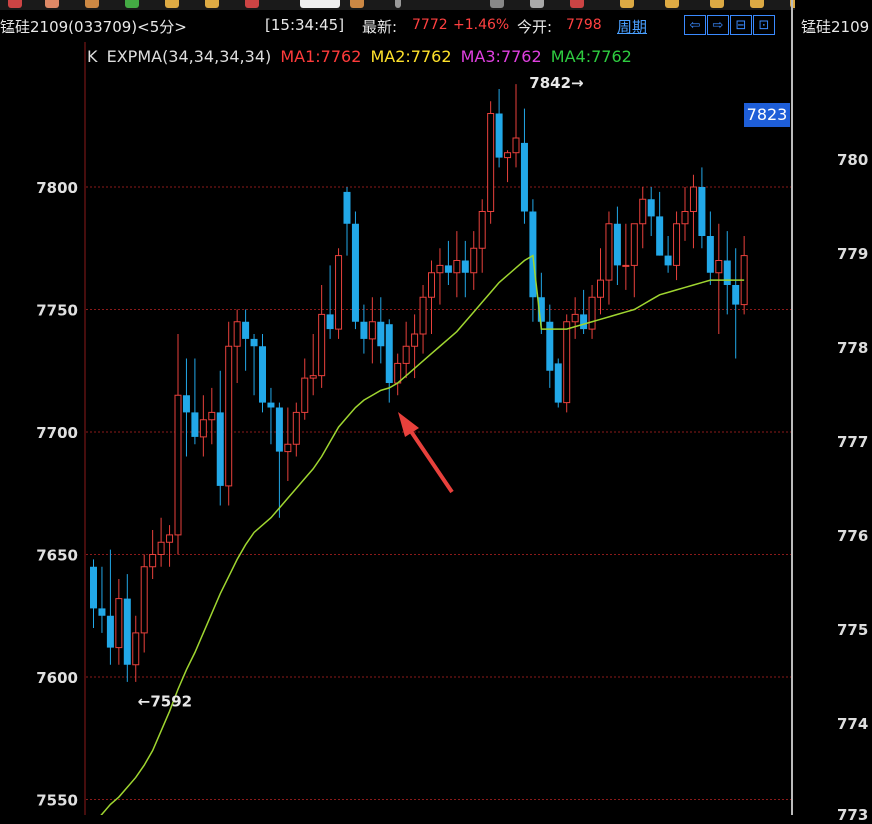  What do you see at coordinates (853, 160) in the screenshot?
I see `right-tick: 780` at bounding box center [853, 160].